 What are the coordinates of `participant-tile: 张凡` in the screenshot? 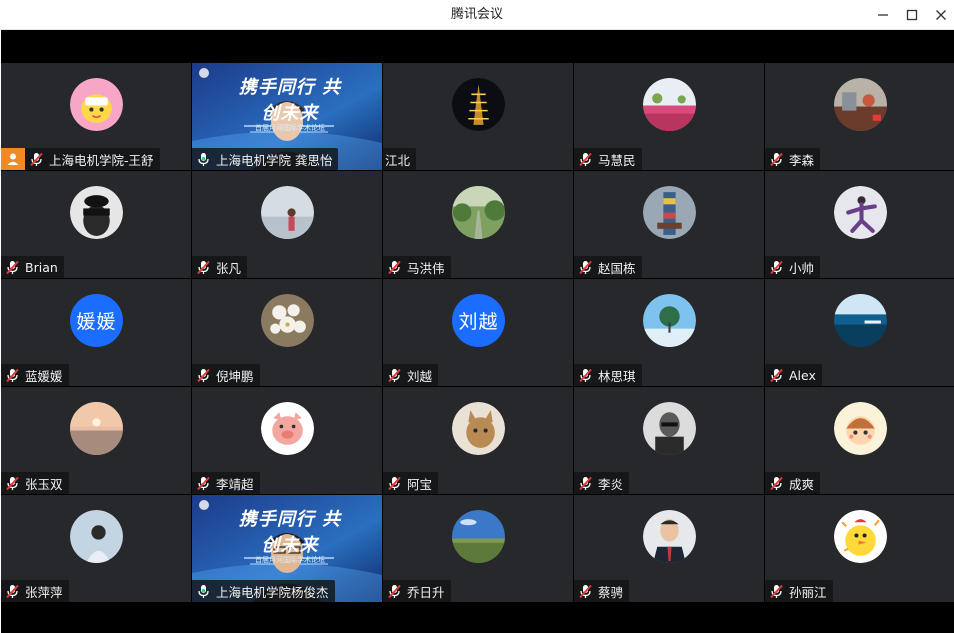 It's located at (287, 224).